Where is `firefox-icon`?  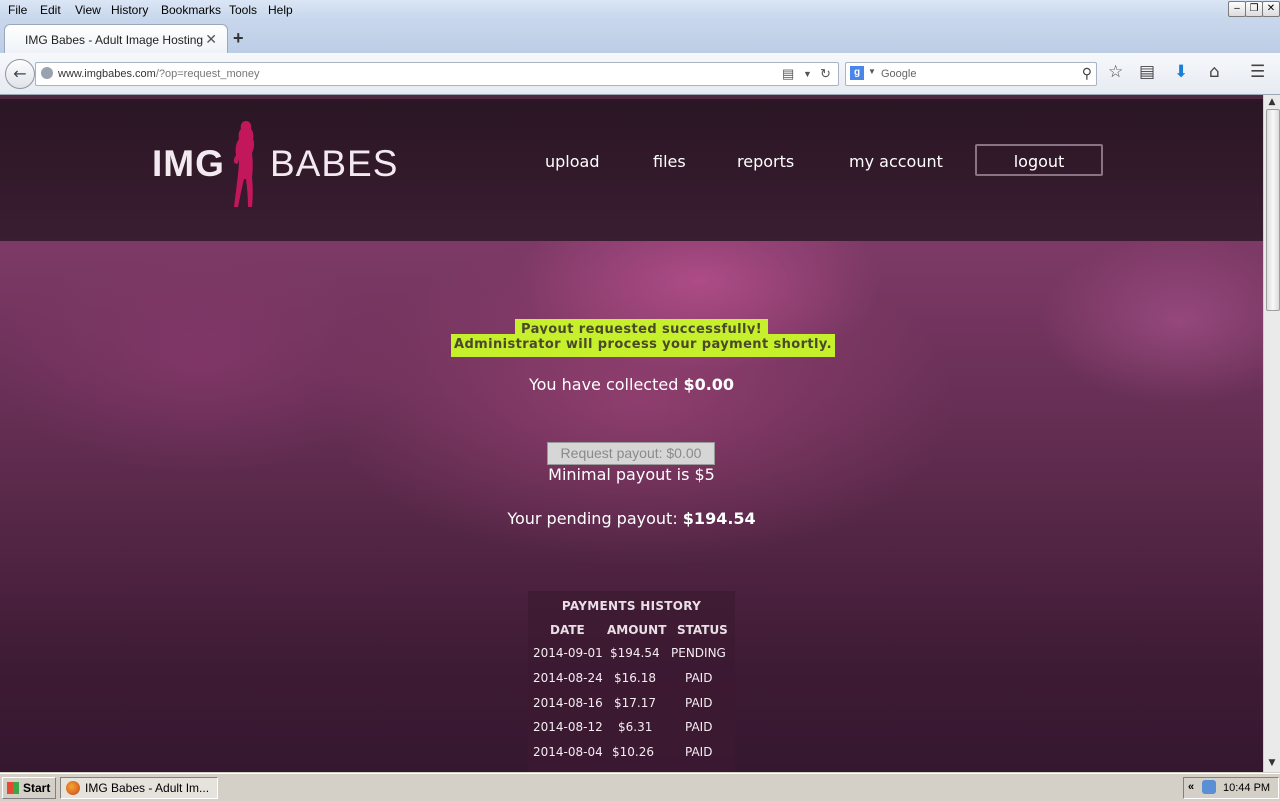 firefox-icon is located at coordinates (73, 788).